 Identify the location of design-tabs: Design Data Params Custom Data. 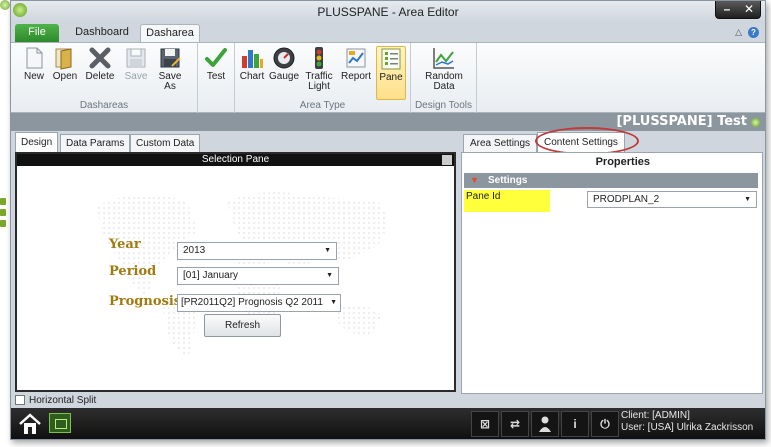
(235, 142).